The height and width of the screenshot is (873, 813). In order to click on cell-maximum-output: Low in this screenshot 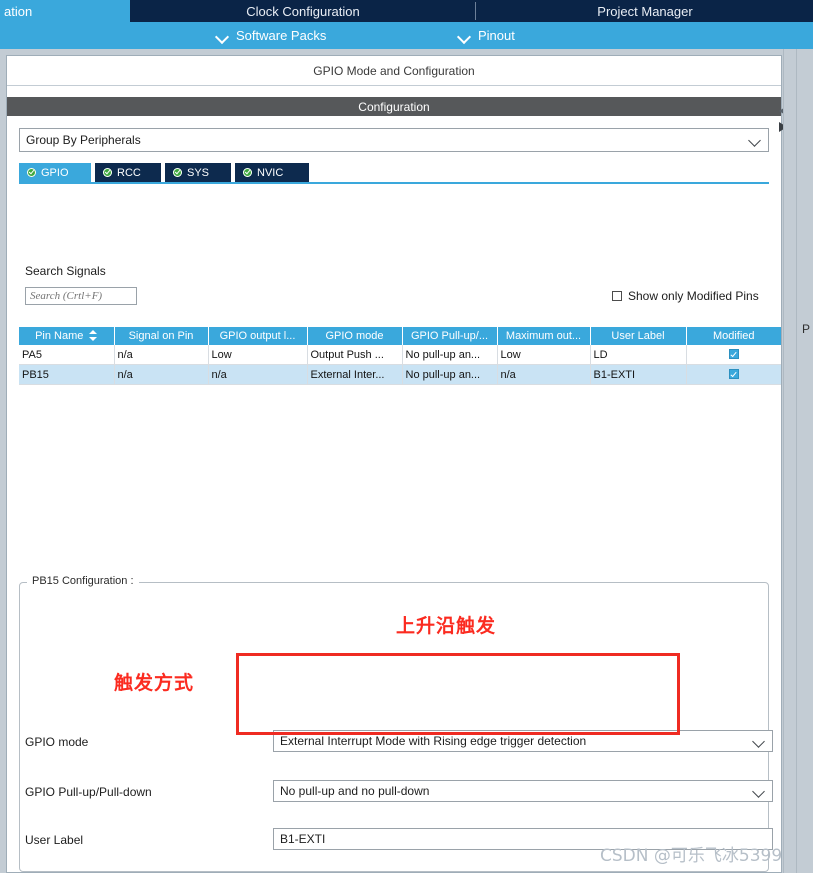, I will do `click(544, 355)`.